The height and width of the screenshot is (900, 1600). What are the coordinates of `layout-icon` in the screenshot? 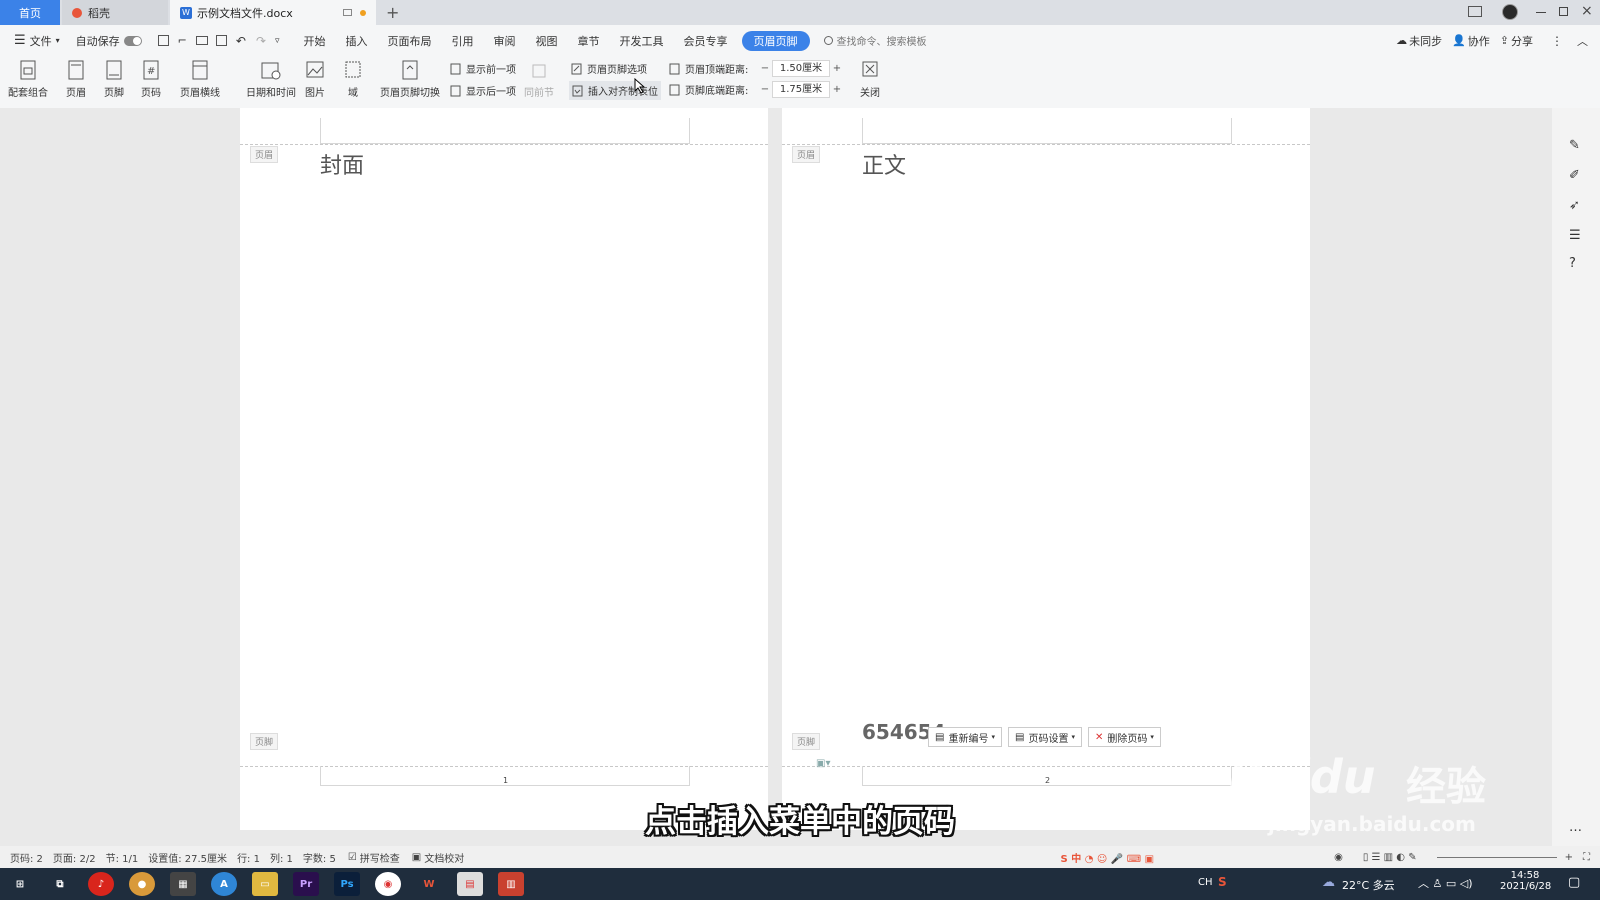 It's located at (1475, 11).